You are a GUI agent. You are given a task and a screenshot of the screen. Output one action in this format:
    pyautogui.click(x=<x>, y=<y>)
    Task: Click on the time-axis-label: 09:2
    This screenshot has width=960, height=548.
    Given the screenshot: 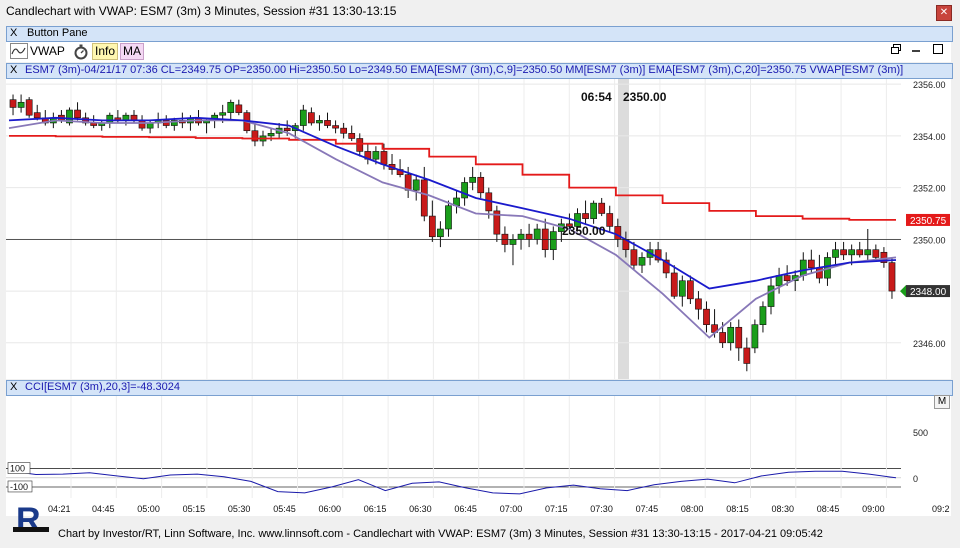 What is the action you would take?
    pyautogui.click(x=941, y=509)
    